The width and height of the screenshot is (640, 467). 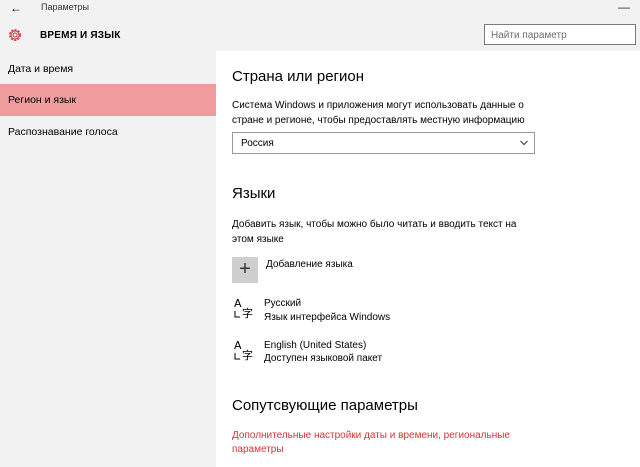 I want to click on region-heading: Страна или регион, so click(x=298, y=76).